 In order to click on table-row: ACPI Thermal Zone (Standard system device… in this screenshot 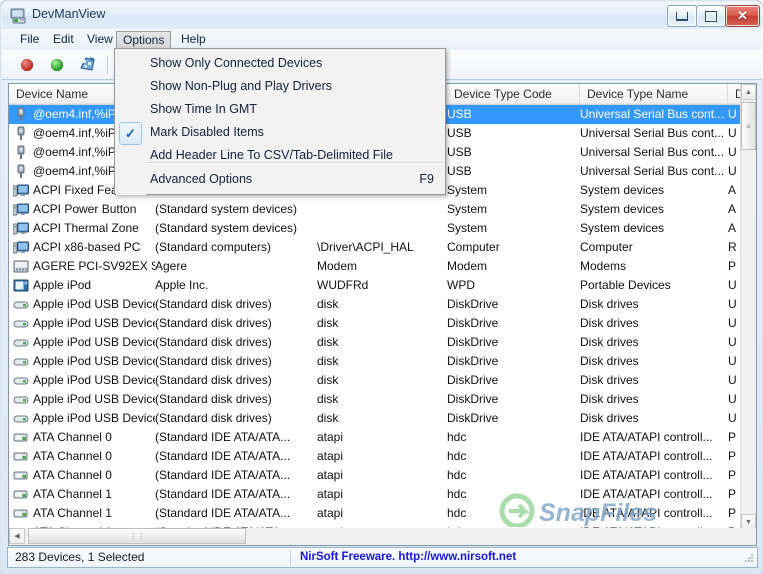, I will do `click(382, 228)`.